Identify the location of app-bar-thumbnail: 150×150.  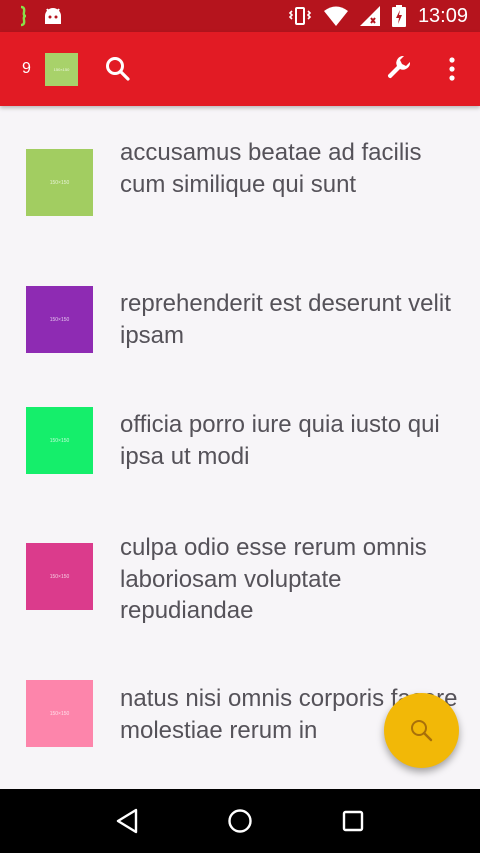
(61, 69).